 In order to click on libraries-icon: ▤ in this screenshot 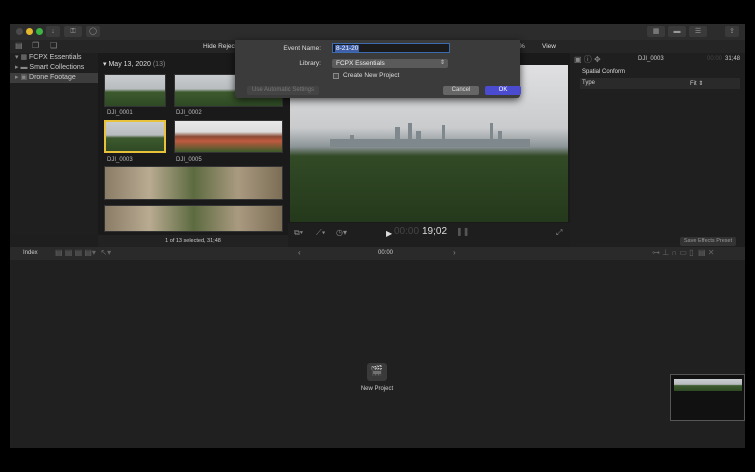, I will do `click(19, 45)`.